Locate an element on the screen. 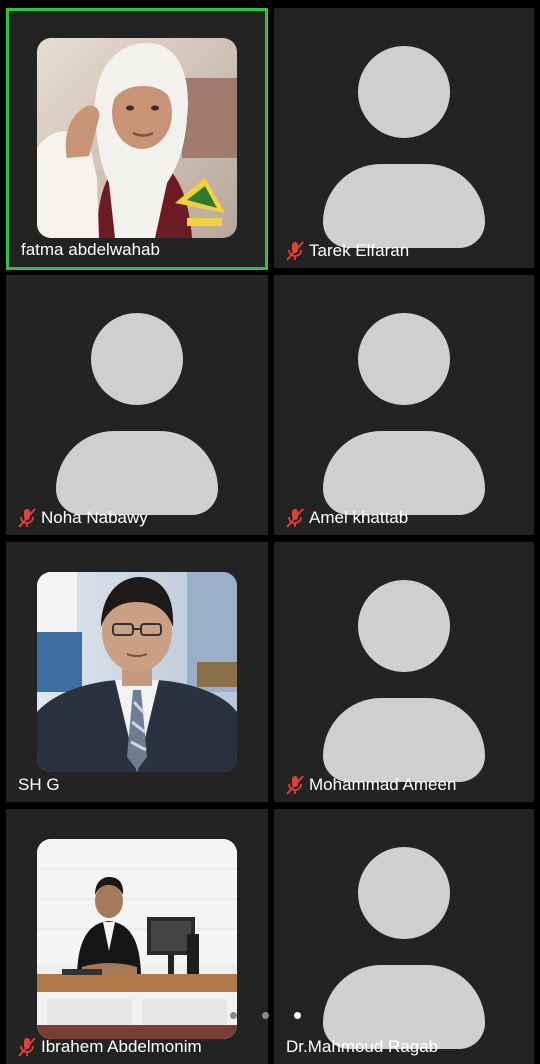 The width and height of the screenshot is (540, 1064). participant-tile-sh-g: SH G is located at coordinates (137, 672).